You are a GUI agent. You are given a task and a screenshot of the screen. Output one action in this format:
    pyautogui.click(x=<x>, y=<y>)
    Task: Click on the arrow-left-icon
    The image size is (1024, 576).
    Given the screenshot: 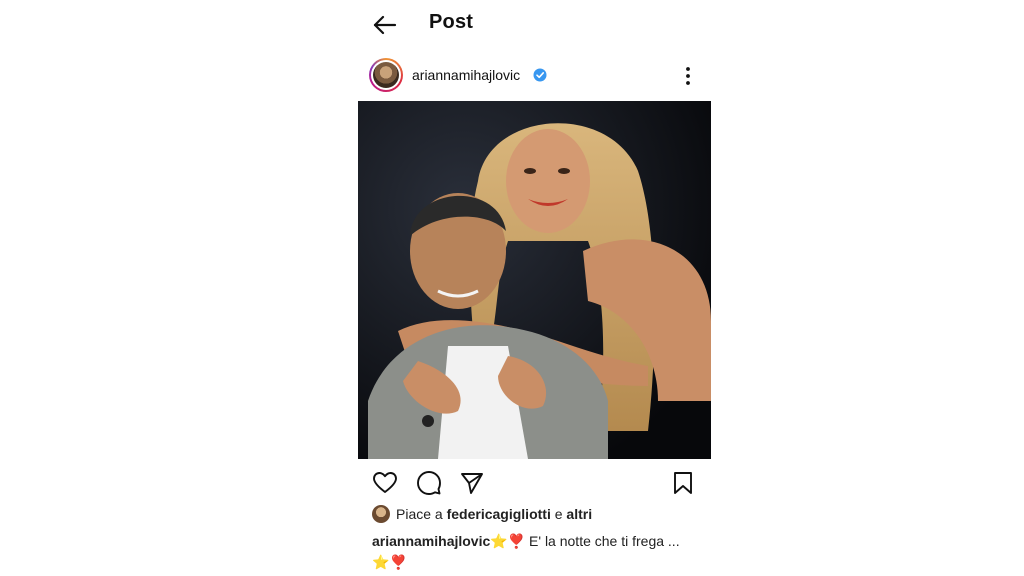 What is the action you would take?
    pyautogui.click(x=385, y=25)
    